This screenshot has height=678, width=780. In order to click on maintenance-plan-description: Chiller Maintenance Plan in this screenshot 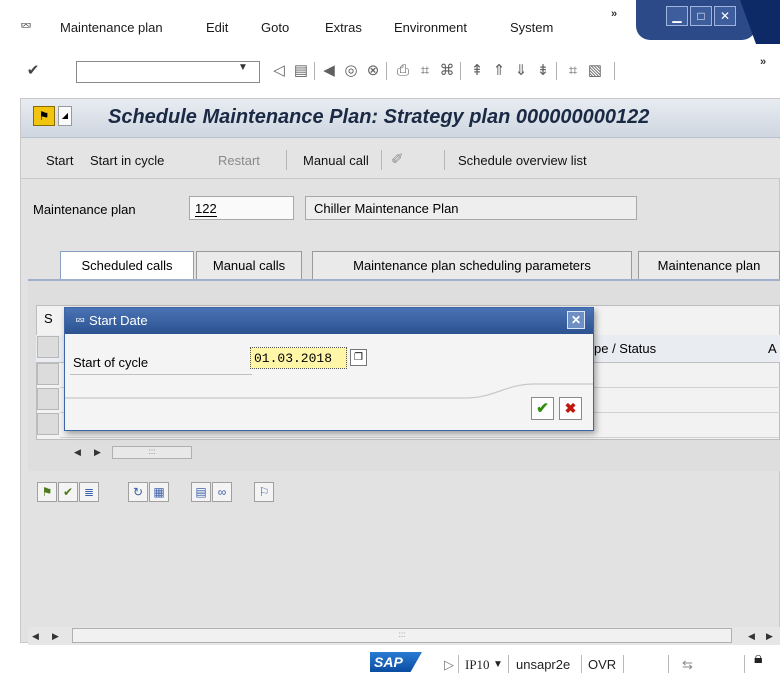, I will do `click(471, 208)`.